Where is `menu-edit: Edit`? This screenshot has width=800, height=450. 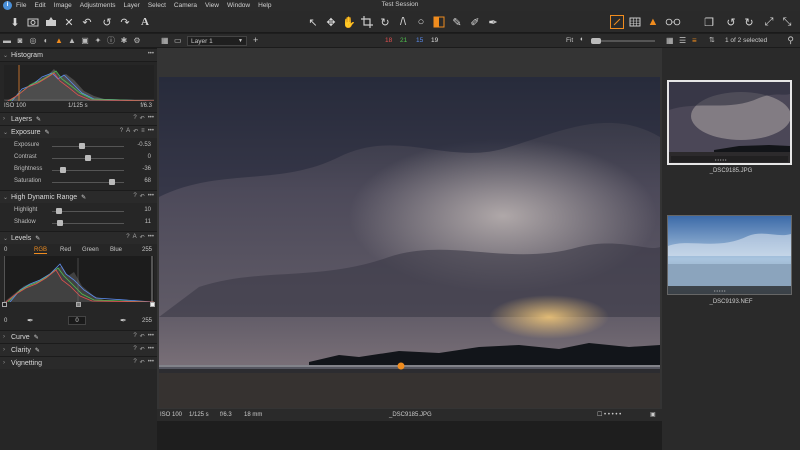
menu-edit: Edit is located at coordinates (39, 5).